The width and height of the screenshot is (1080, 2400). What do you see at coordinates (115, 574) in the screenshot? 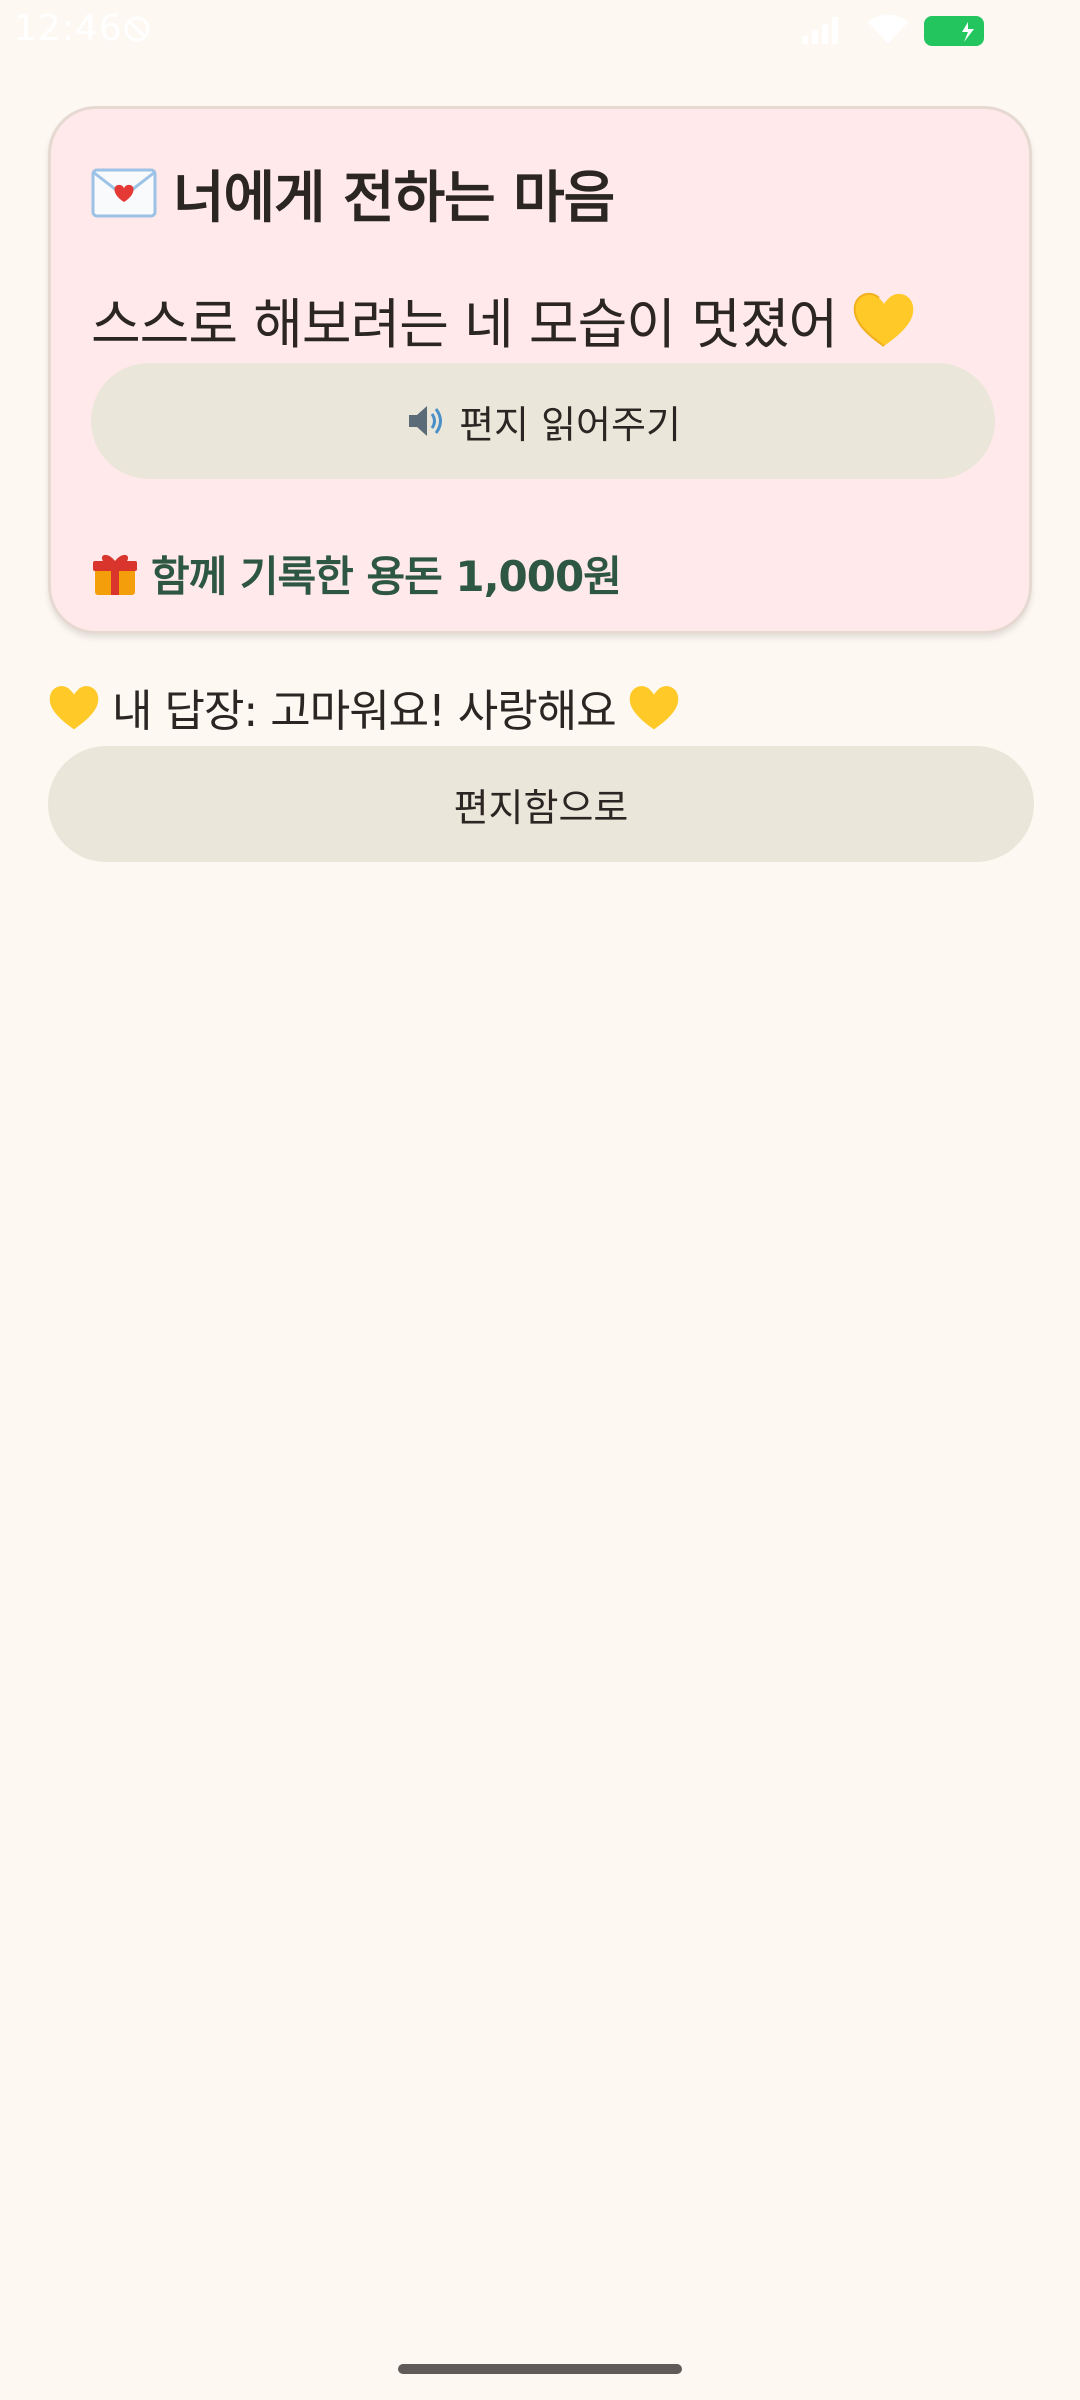
I see `gift-icon` at bounding box center [115, 574].